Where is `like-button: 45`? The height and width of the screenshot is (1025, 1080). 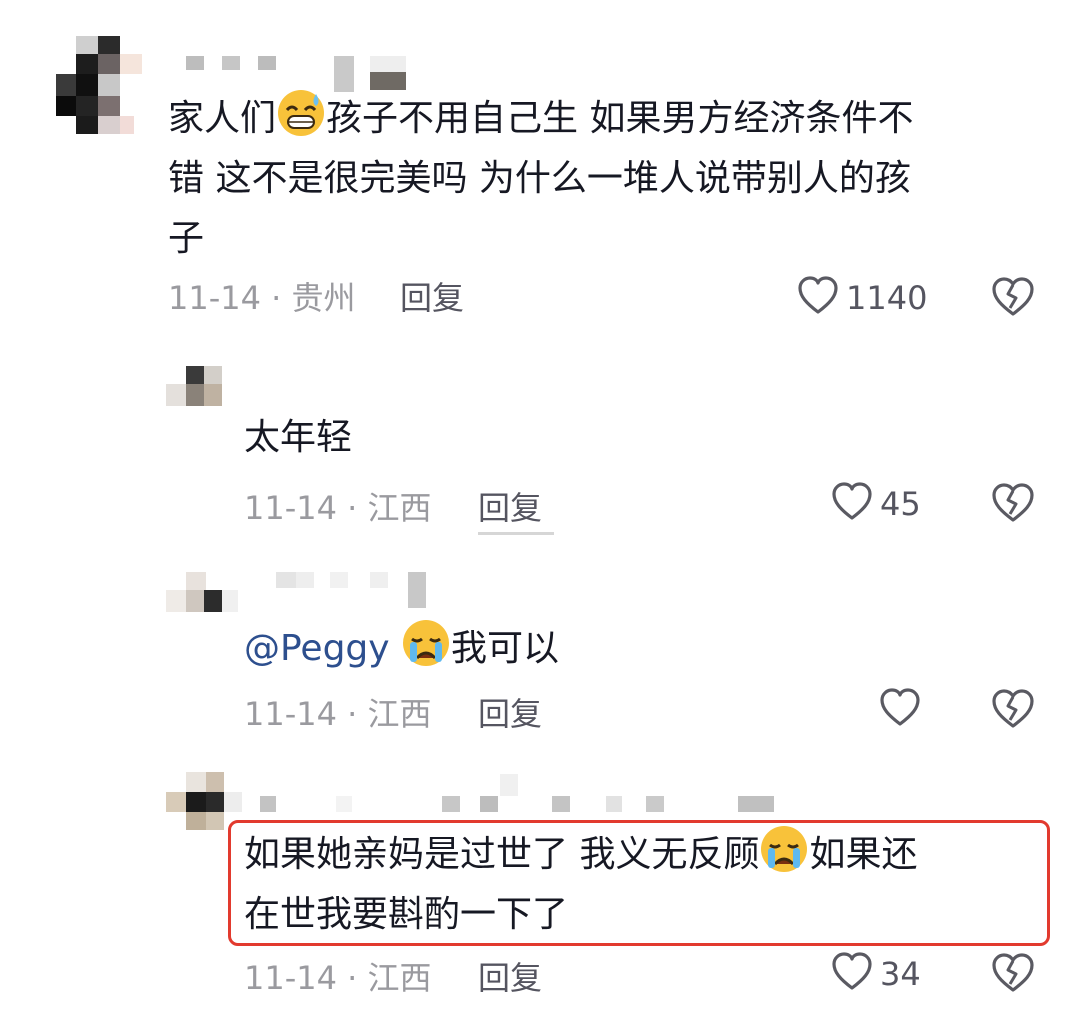
like-button: 45 is located at coordinates (875, 504).